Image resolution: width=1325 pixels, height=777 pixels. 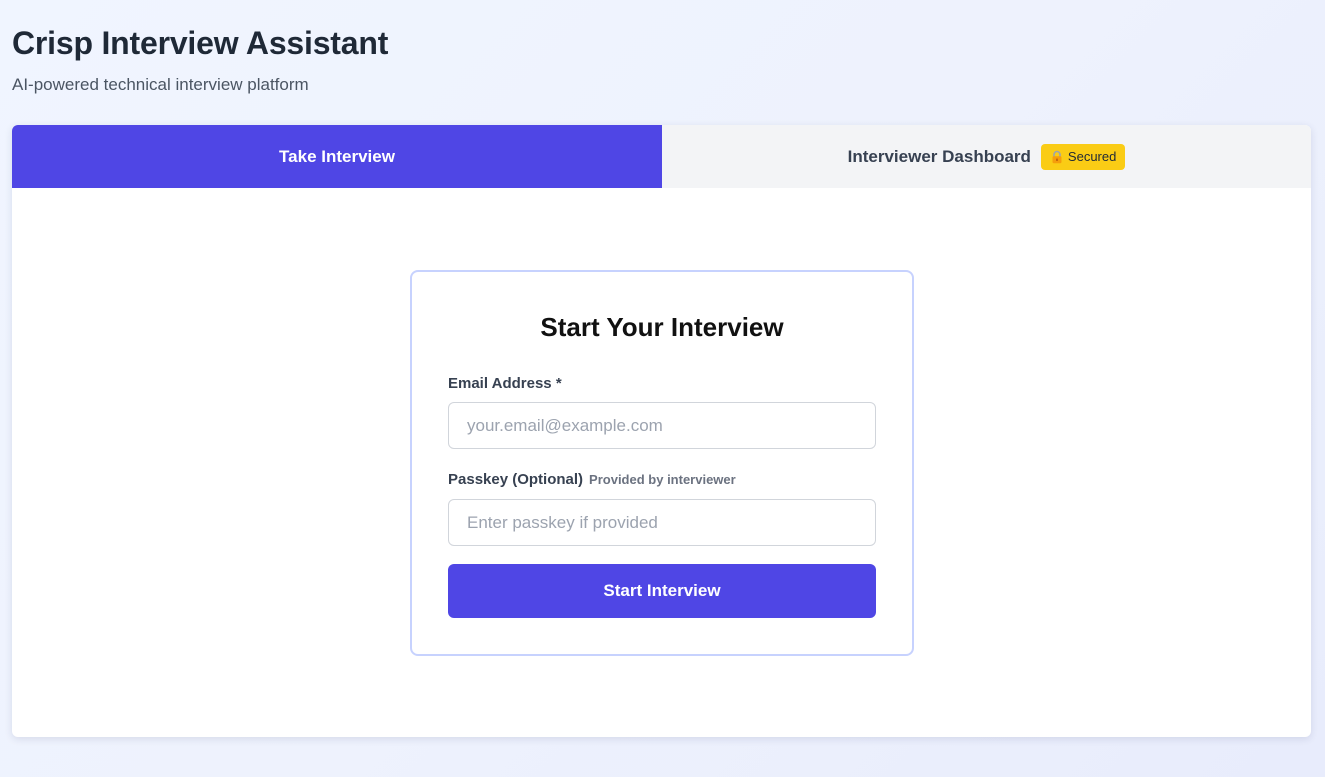 What do you see at coordinates (200, 43) in the screenshot?
I see `app-title: Crisp Interview Assistant` at bounding box center [200, 43].